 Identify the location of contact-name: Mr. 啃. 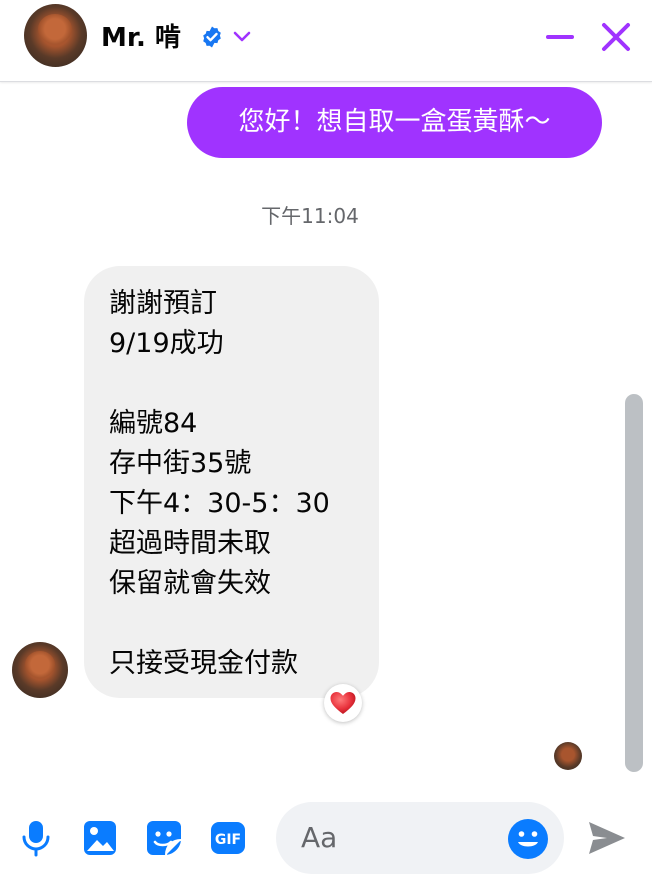
(141, 38).